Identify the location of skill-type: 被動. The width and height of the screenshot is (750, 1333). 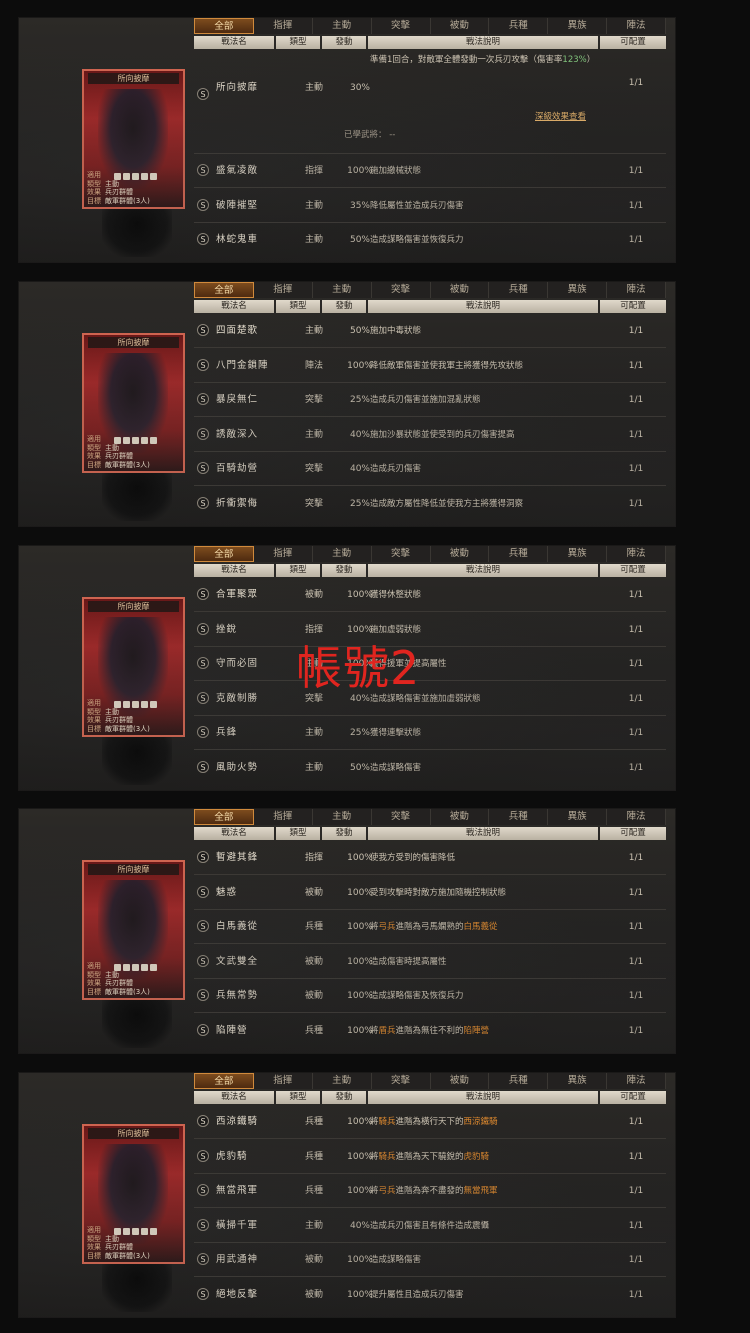
(313, 595).